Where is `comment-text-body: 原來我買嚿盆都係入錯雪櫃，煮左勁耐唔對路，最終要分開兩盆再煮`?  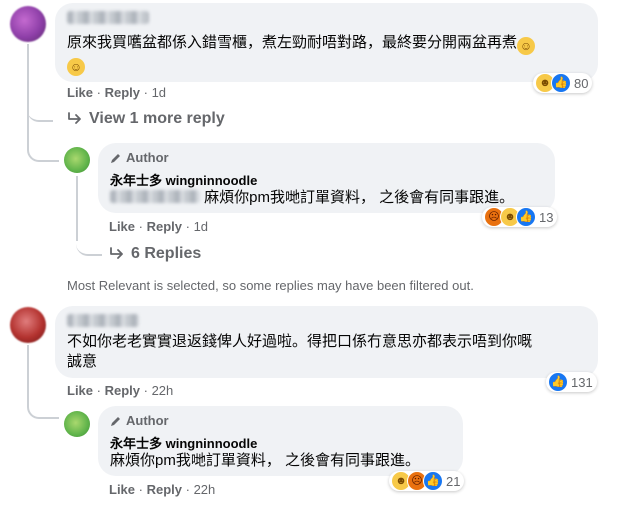 comment-text-body: 原來我買嚿盆都係入錯雪櫃，煮左勁耐唔對路，最終要分開兩盆再煮 is located at coordinates (292, 42).